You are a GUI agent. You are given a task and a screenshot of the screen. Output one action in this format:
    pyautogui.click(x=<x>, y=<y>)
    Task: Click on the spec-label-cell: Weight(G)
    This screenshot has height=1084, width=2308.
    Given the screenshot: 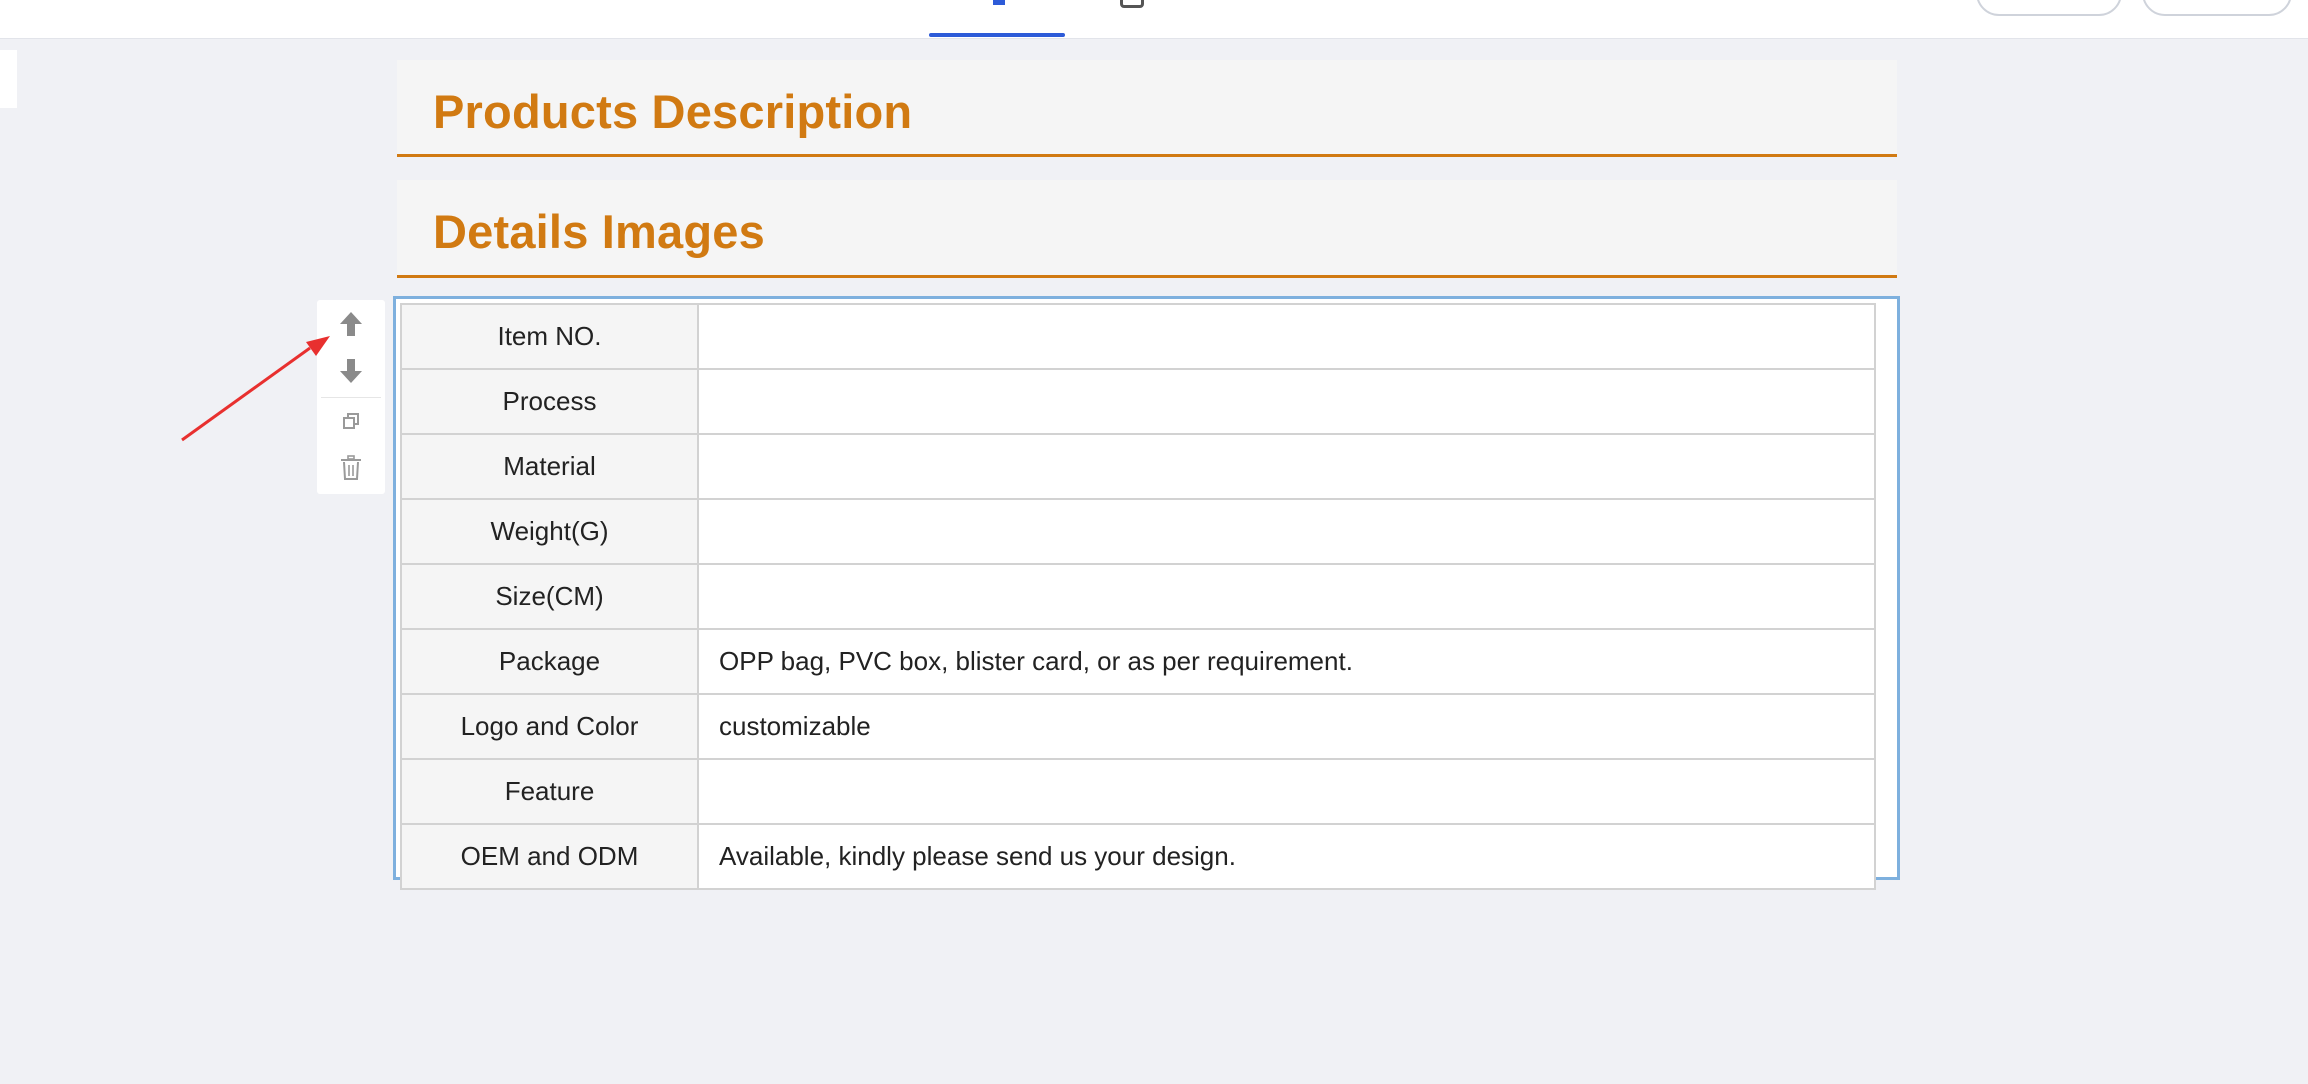 What is the action you would take?
    pyautogui.click(x=549, y=531)
    